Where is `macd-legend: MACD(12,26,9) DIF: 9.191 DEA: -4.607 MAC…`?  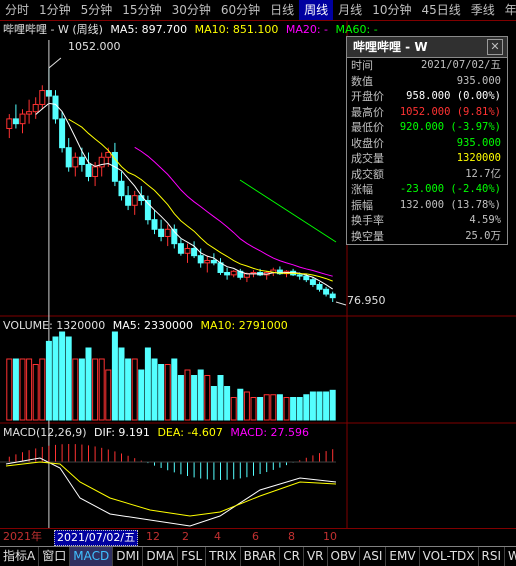
macd-legend: MACD(12,26,9) DIF: 9.191 DEA: -4.607 MAC… is located at coordinates (156, 433).